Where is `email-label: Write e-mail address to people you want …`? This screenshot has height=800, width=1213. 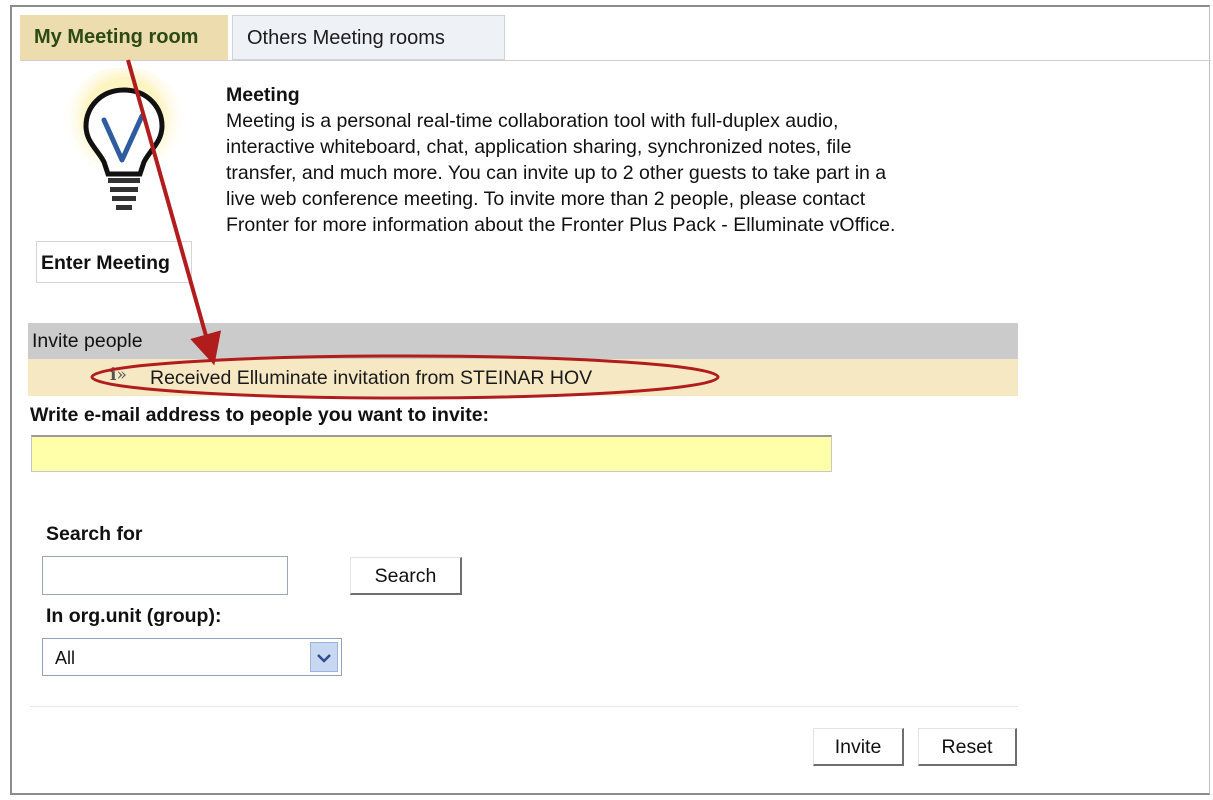 email-label: Write e-mail address to people you want … is located at coordinates (260, 415).